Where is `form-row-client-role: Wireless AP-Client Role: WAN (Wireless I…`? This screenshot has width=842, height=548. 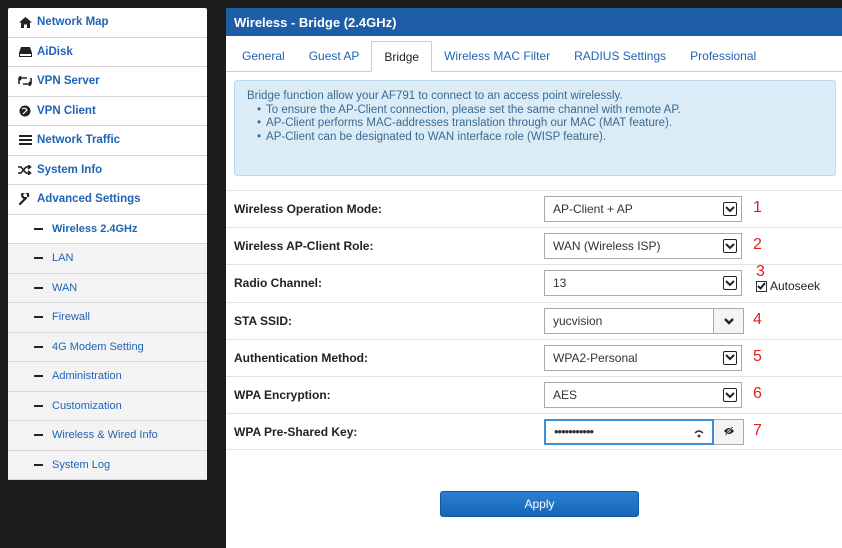
form-row-client-role: Wireless AP-Client Role: WAN (Wireless I… is located at coordinates (534, 245).